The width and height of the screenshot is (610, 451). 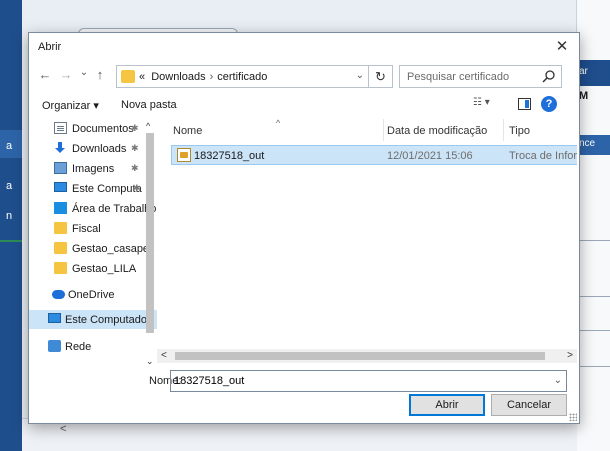 I want to click on forward-icon: →, so click(x=66, y=74).